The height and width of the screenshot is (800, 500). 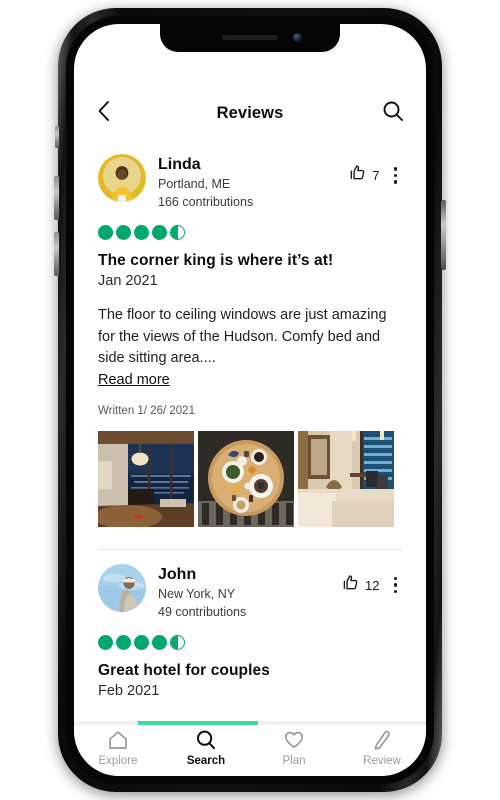 I want to click on review-header: John New York, NY 49 contributions 12, so click(x=250, y=592).